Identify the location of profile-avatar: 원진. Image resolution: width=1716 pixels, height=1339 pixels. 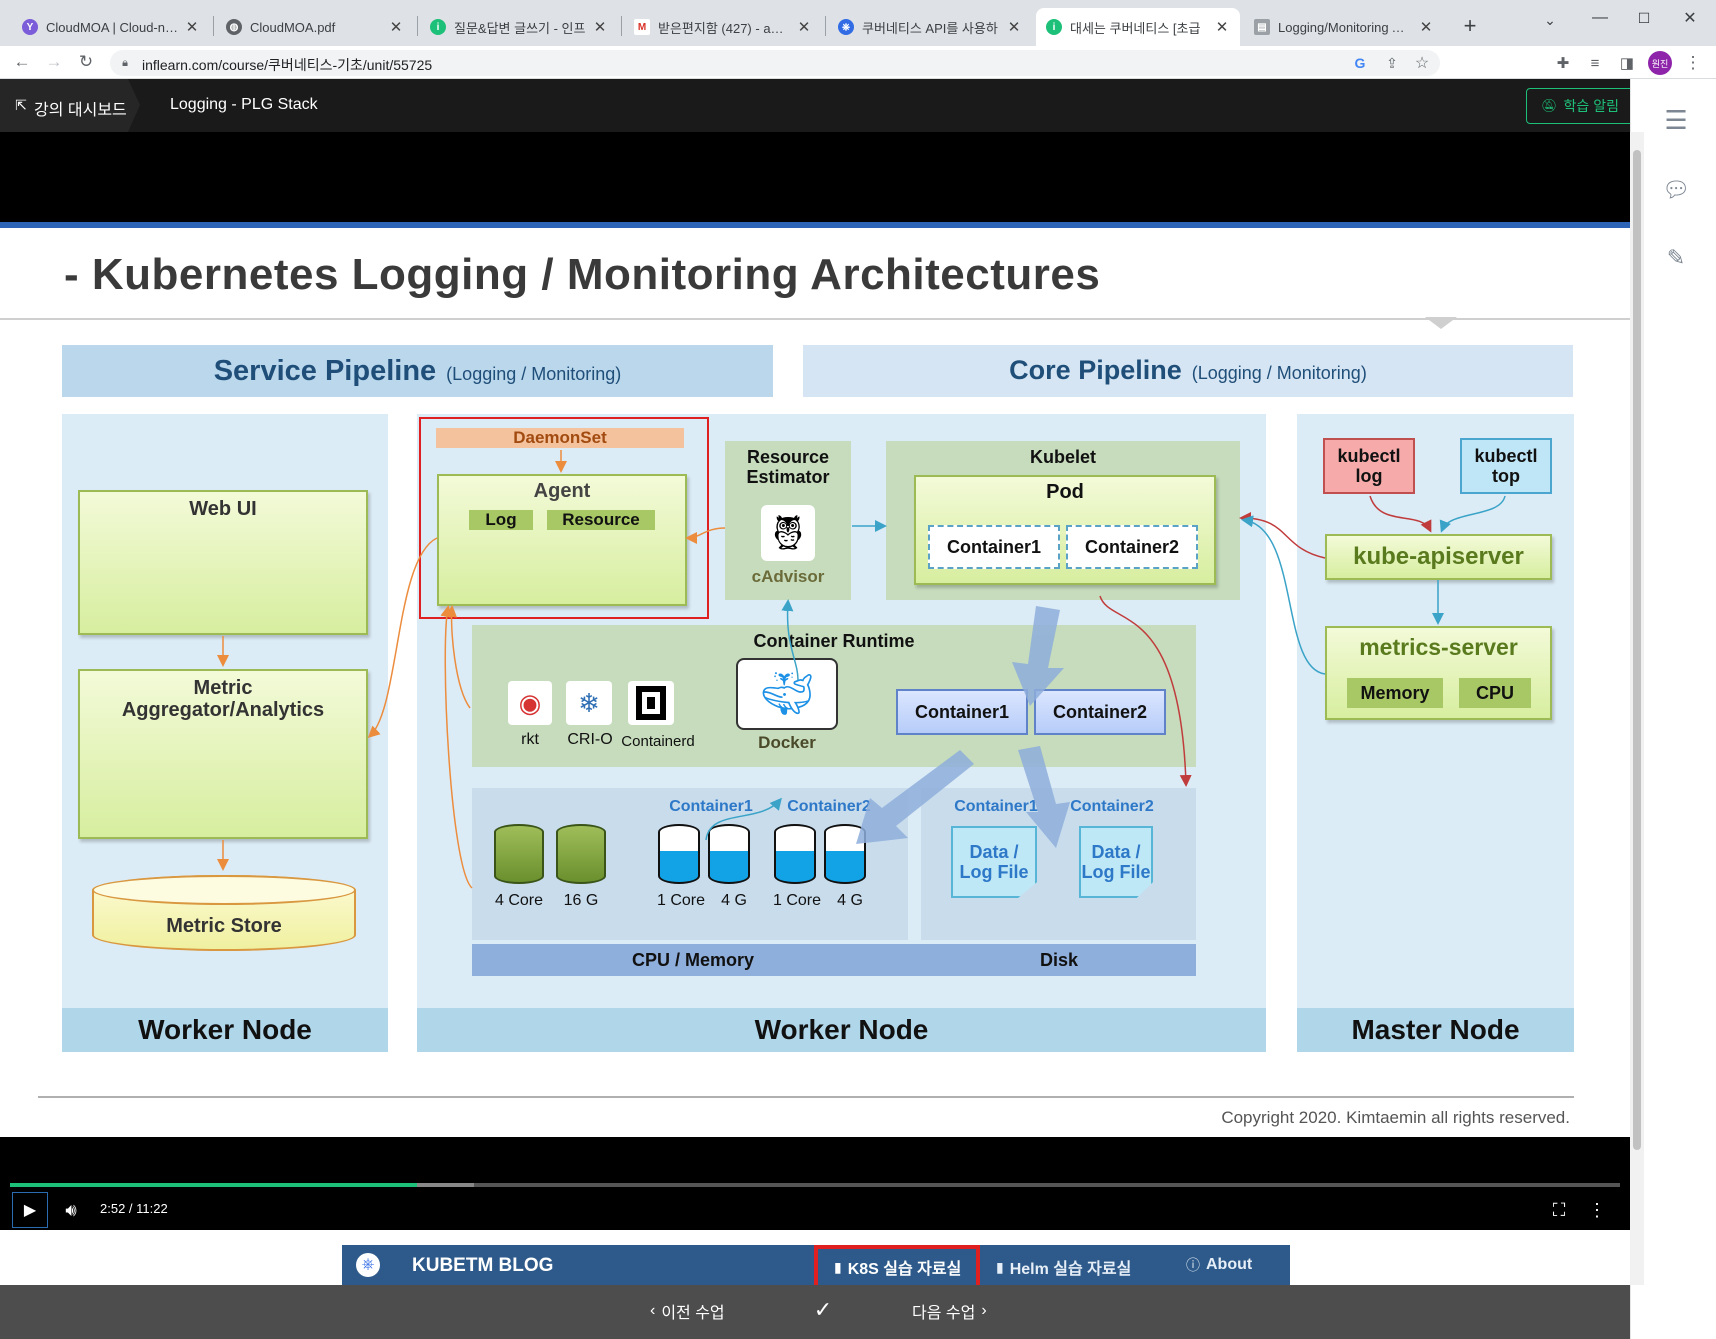
(1660, 63).